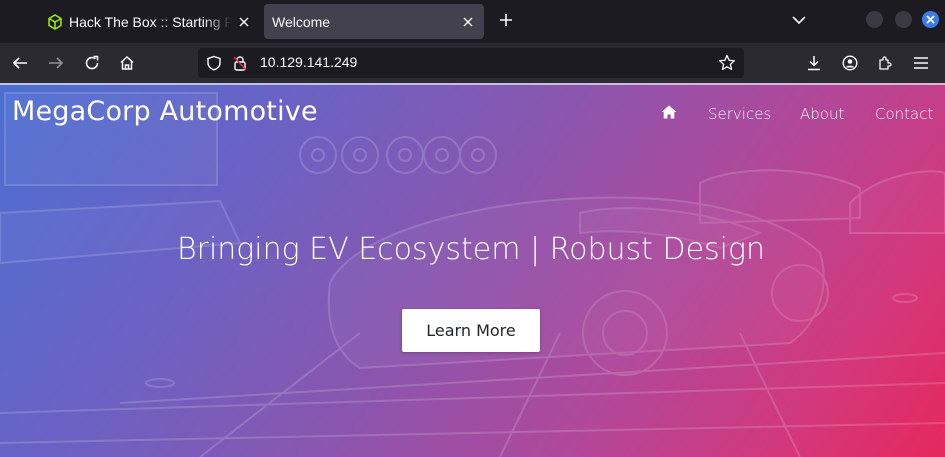 Image resolution: width=945 pixels, height=457 pixels. What do you see at coordinates (55, 21) in the screenshot?
I see `hackthebox-cube-icon` at bounding box center [55, 21].